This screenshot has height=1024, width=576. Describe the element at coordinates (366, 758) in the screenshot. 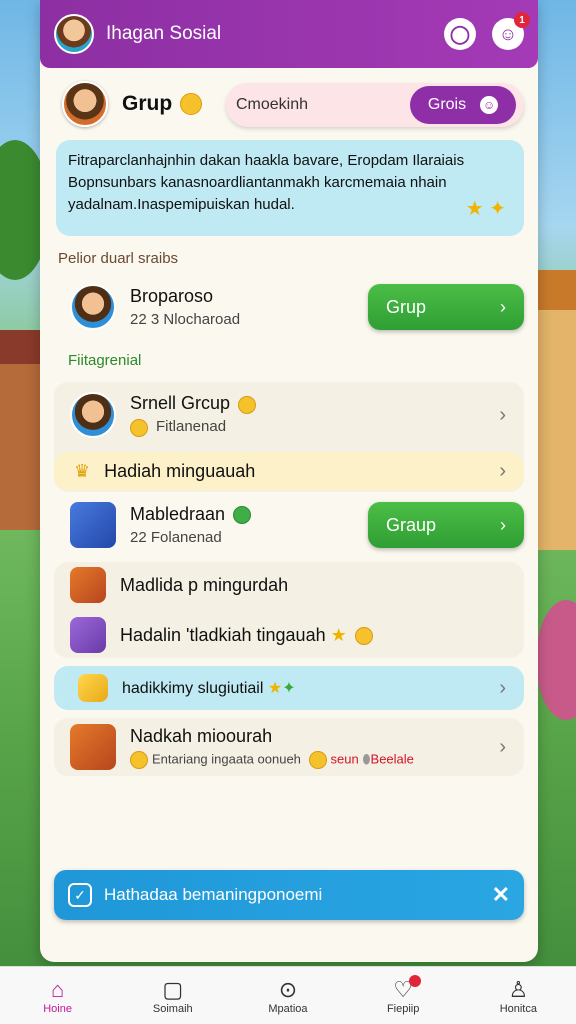

I see `egg-icon: ⬮` at that location.